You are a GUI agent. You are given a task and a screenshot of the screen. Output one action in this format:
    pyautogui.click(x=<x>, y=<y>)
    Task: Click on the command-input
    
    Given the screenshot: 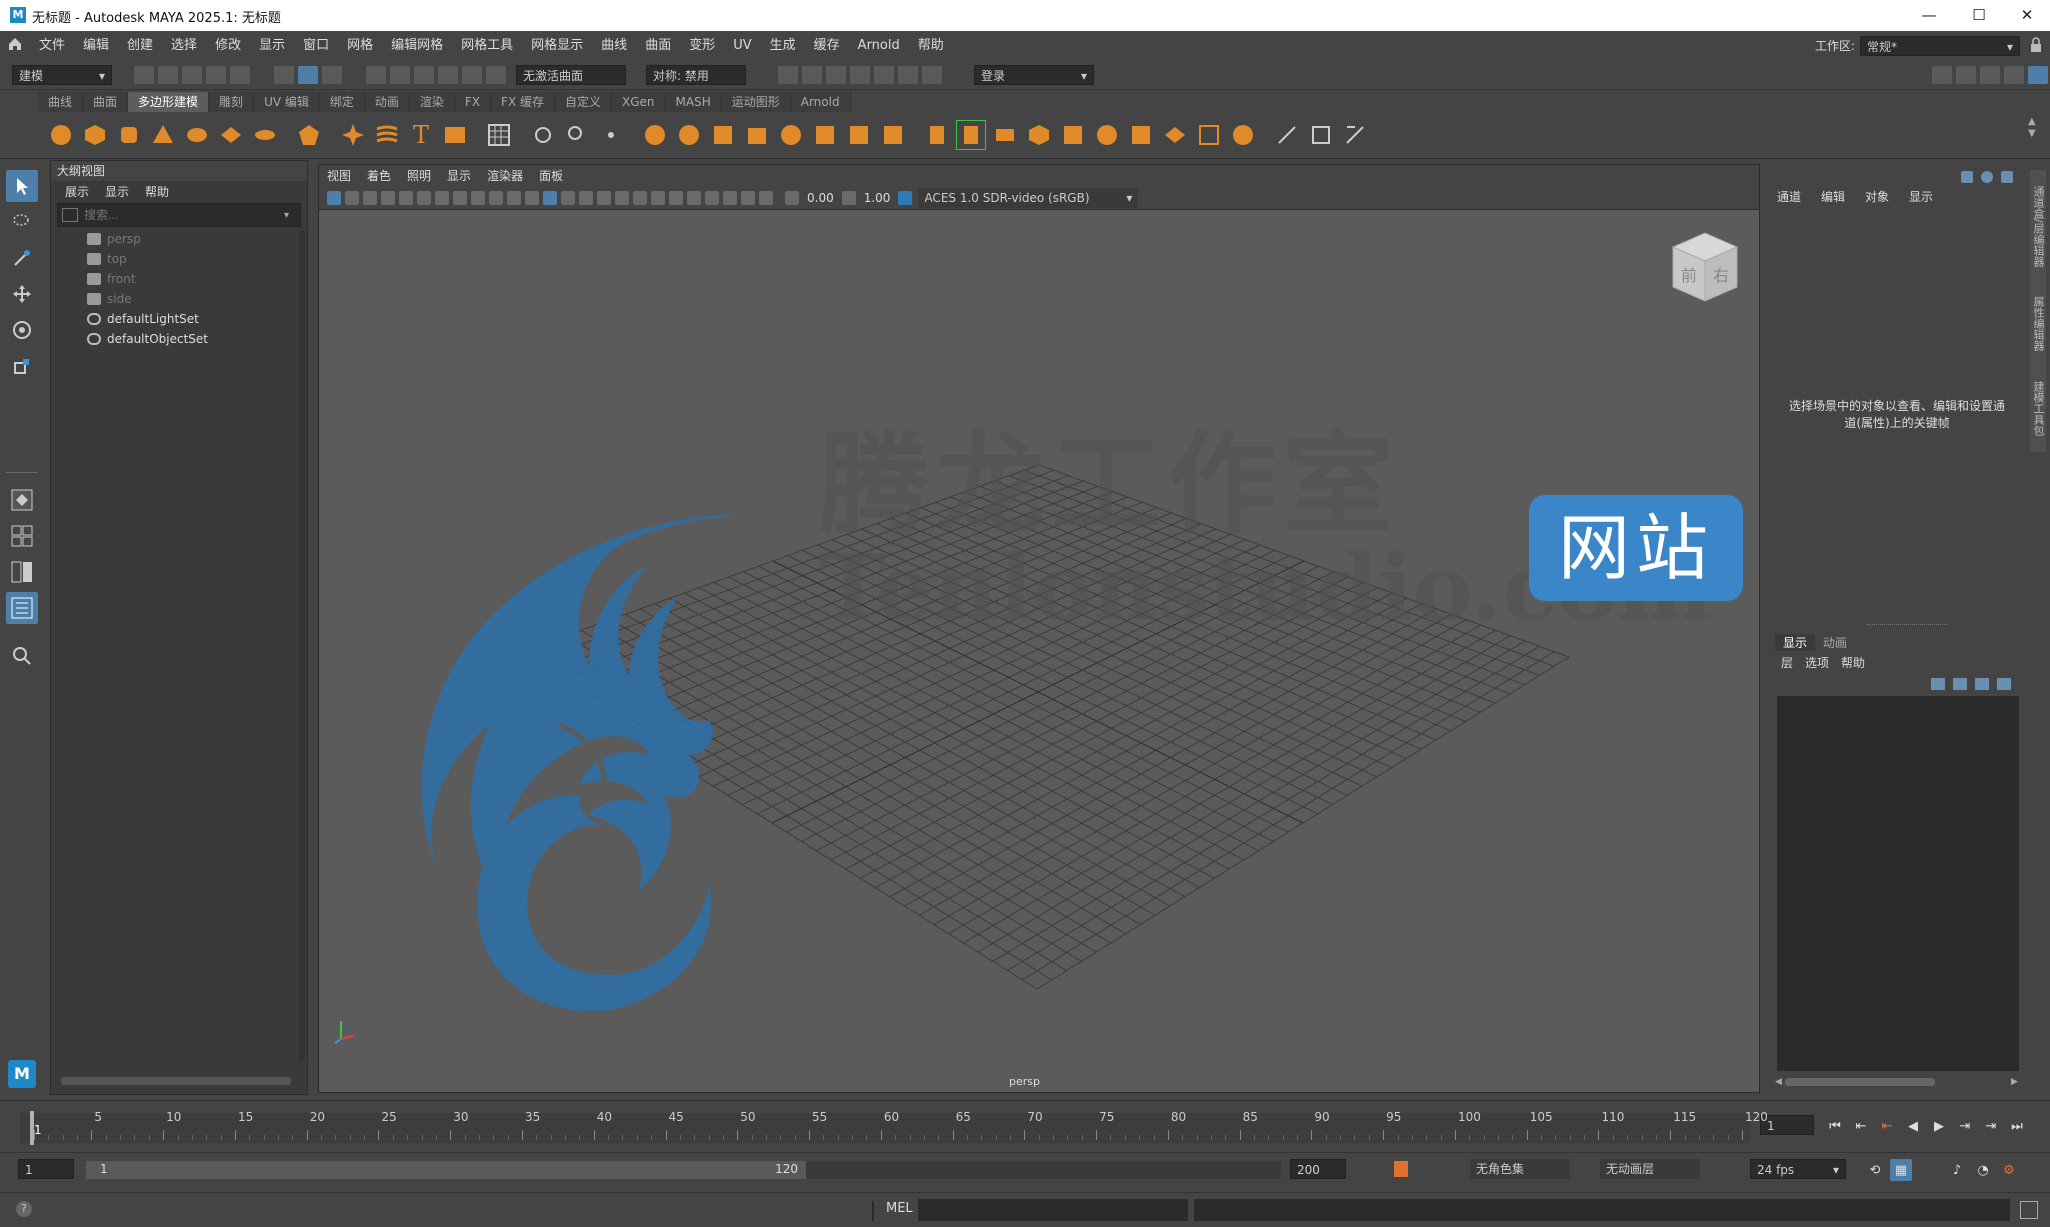 What is the action you would take?
    pyautogui.click(x=1053, y=1210)
    